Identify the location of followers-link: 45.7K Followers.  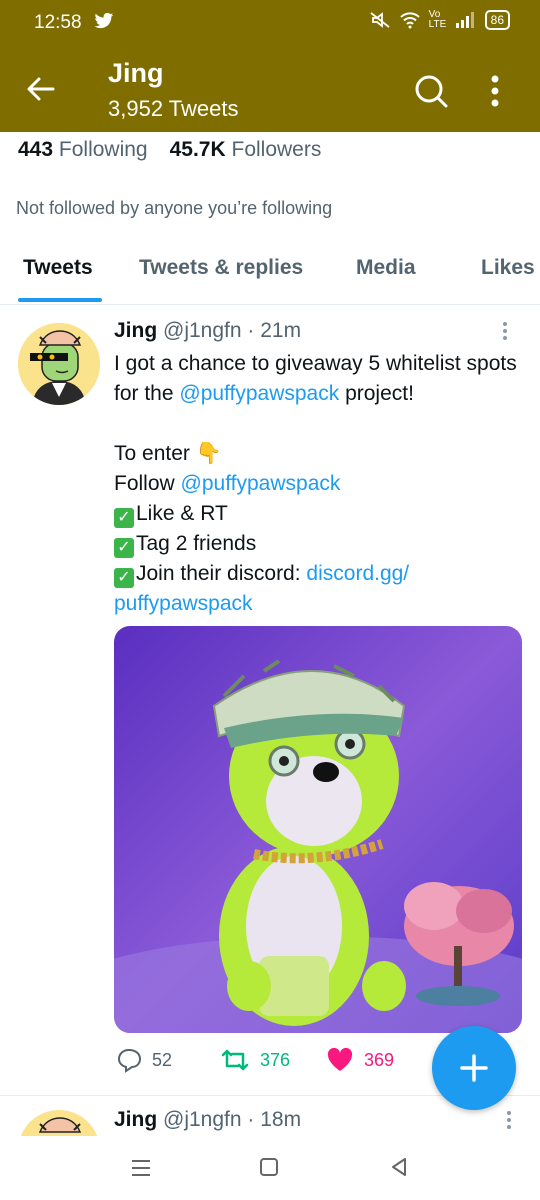
(246, 149).